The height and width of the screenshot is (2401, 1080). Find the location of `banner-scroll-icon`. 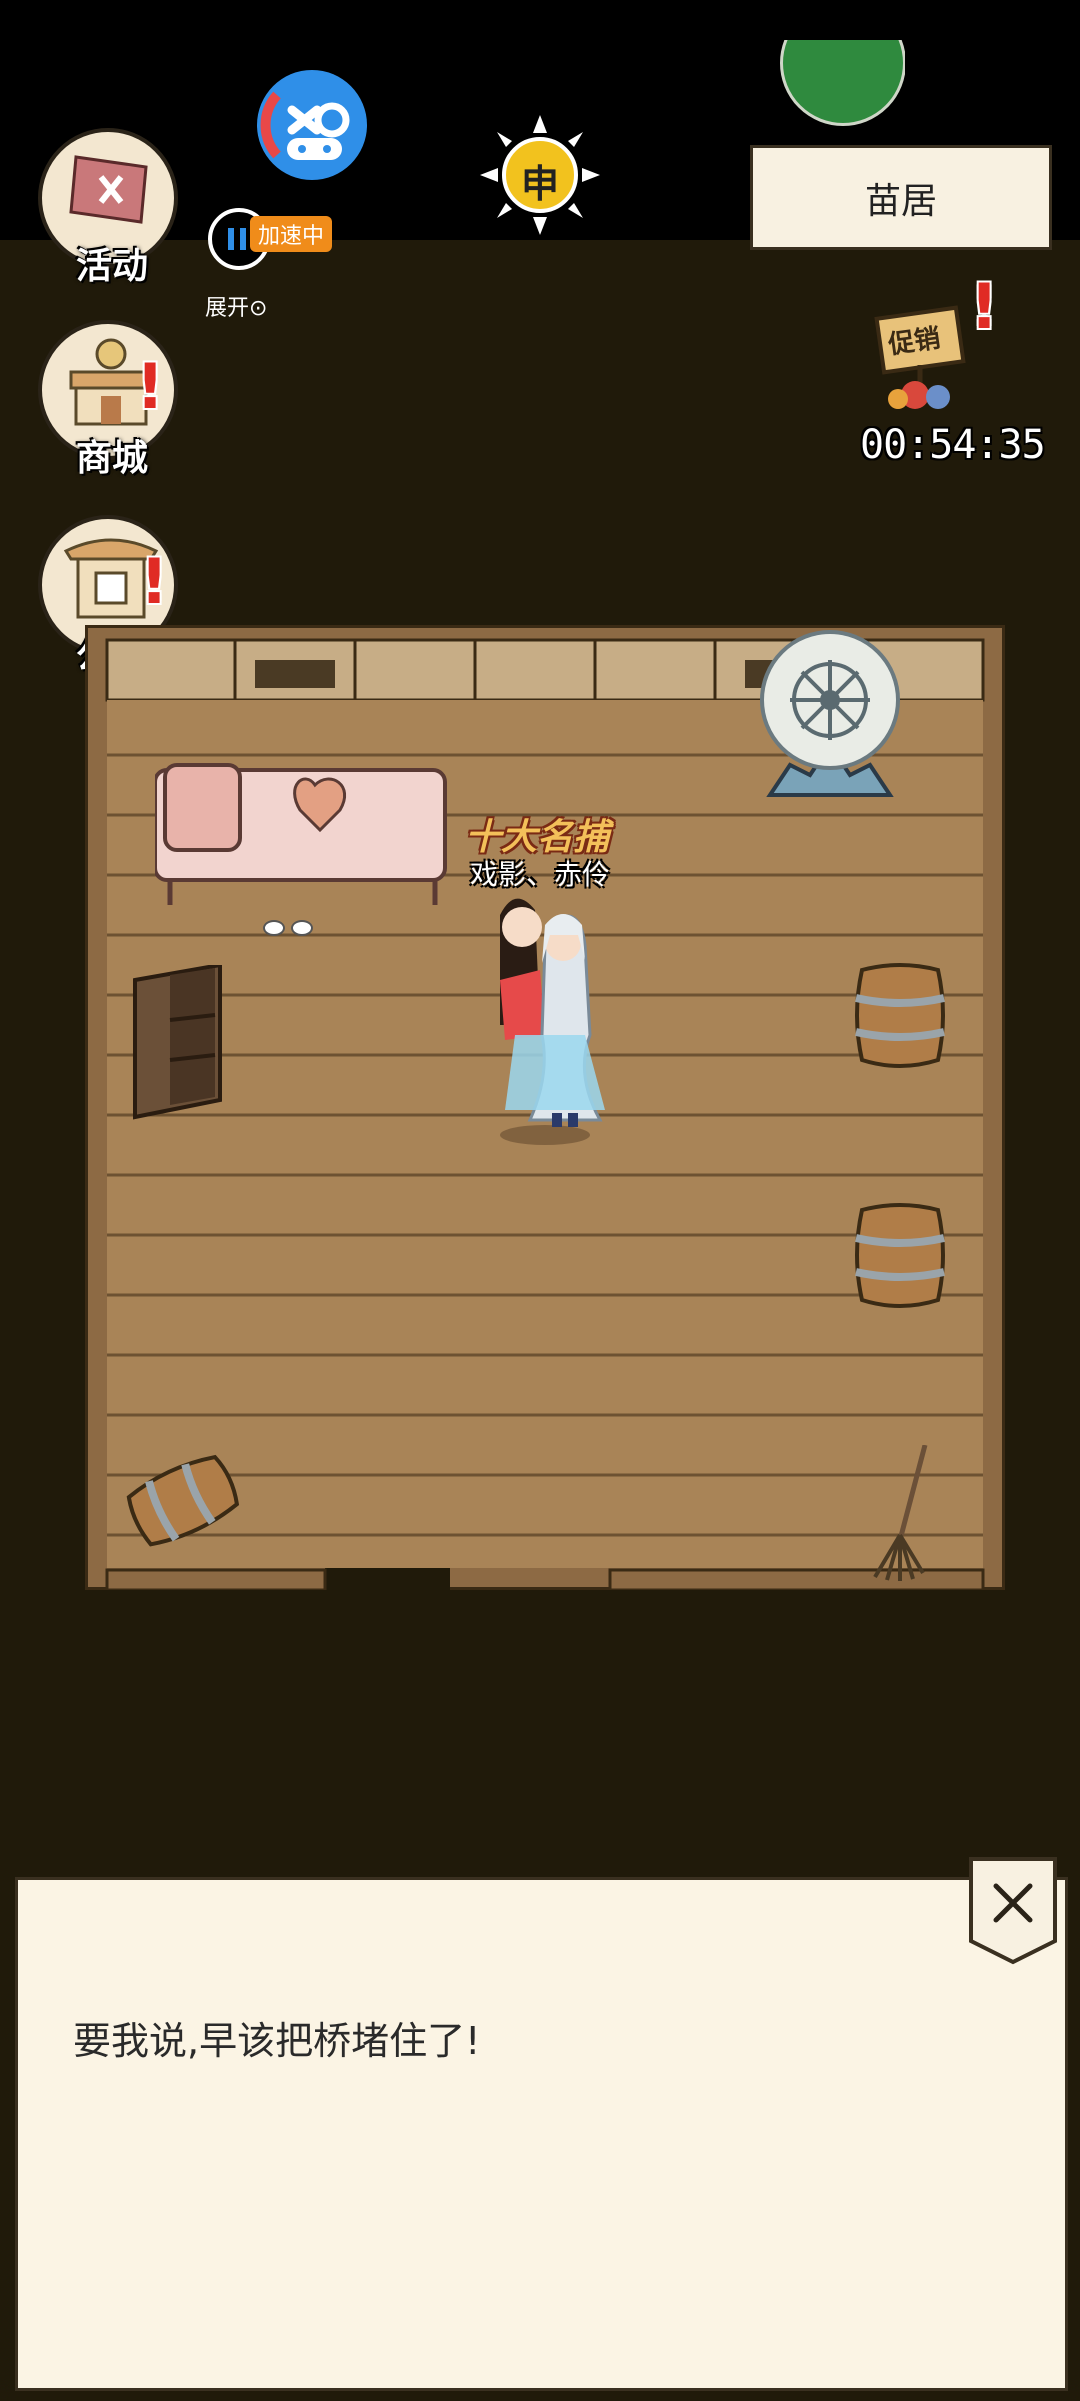

banner-scroll-icon is located at coordinates (108, 189).